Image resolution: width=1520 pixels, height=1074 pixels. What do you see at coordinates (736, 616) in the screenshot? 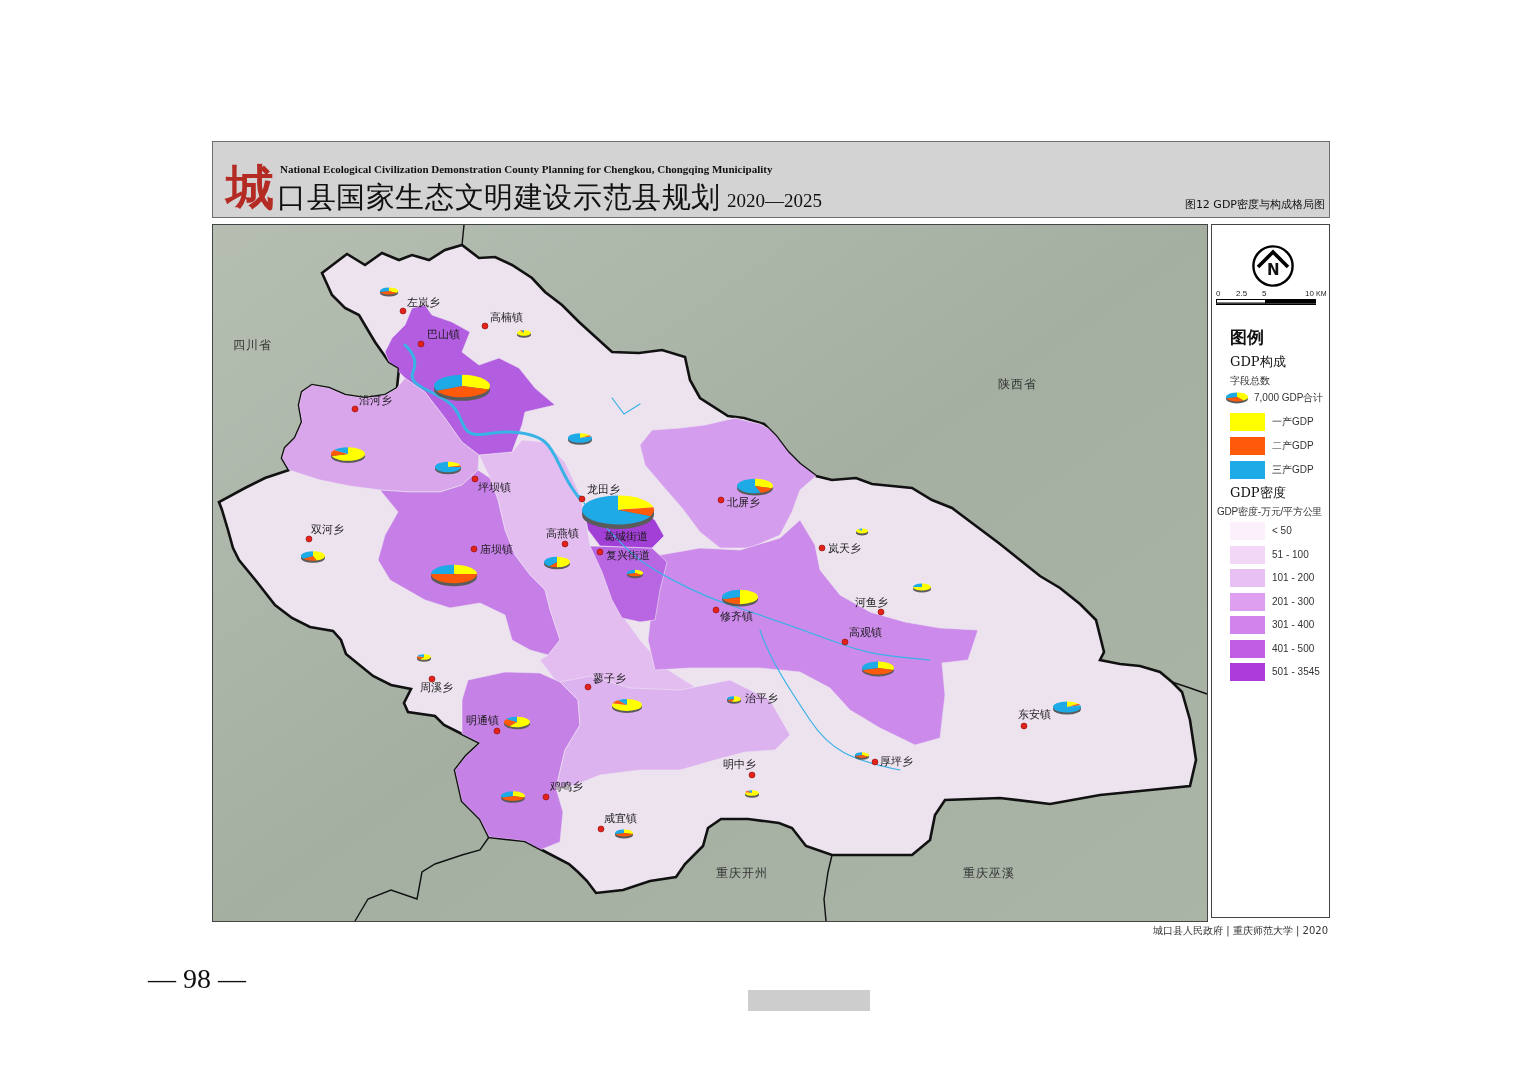
I see `town-label: 修齐镇` at bounding box center [736, 616].